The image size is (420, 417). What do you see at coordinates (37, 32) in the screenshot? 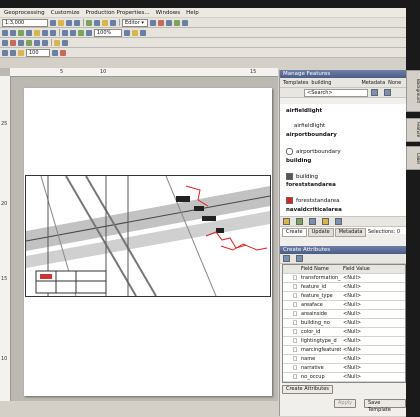
I see `select-features-icon` at bounding box center [37, 32].